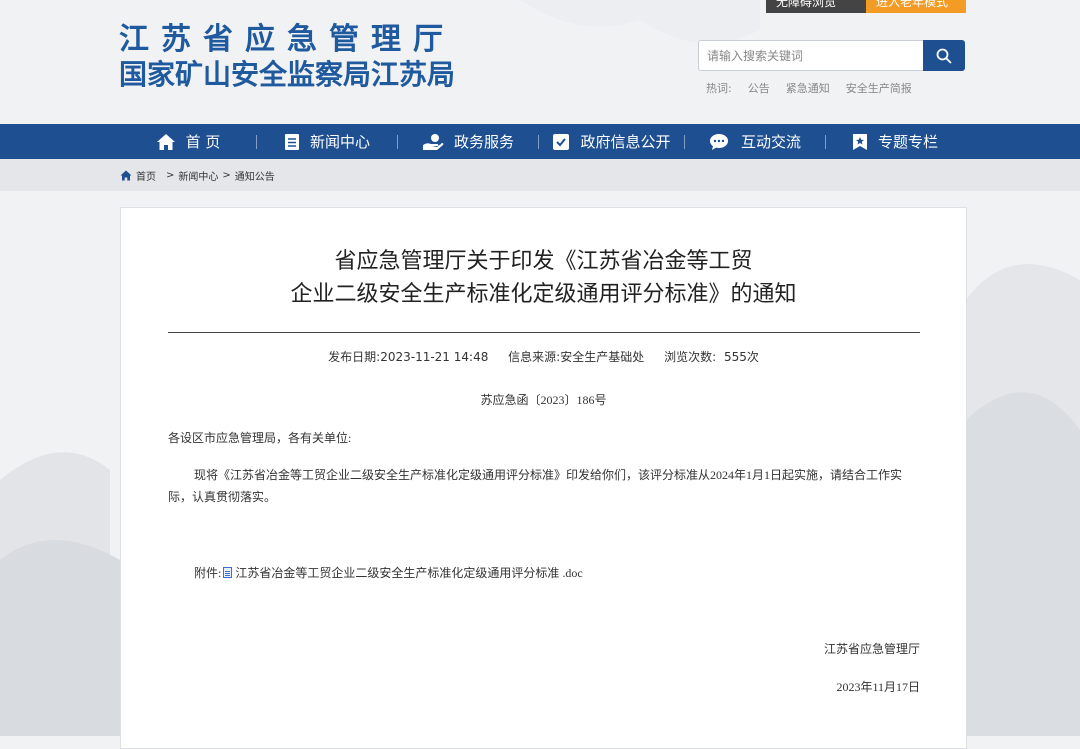 The image size is (1080, 749). I want to click on nav-item-topics: 专题专栏, so click(895, 141).